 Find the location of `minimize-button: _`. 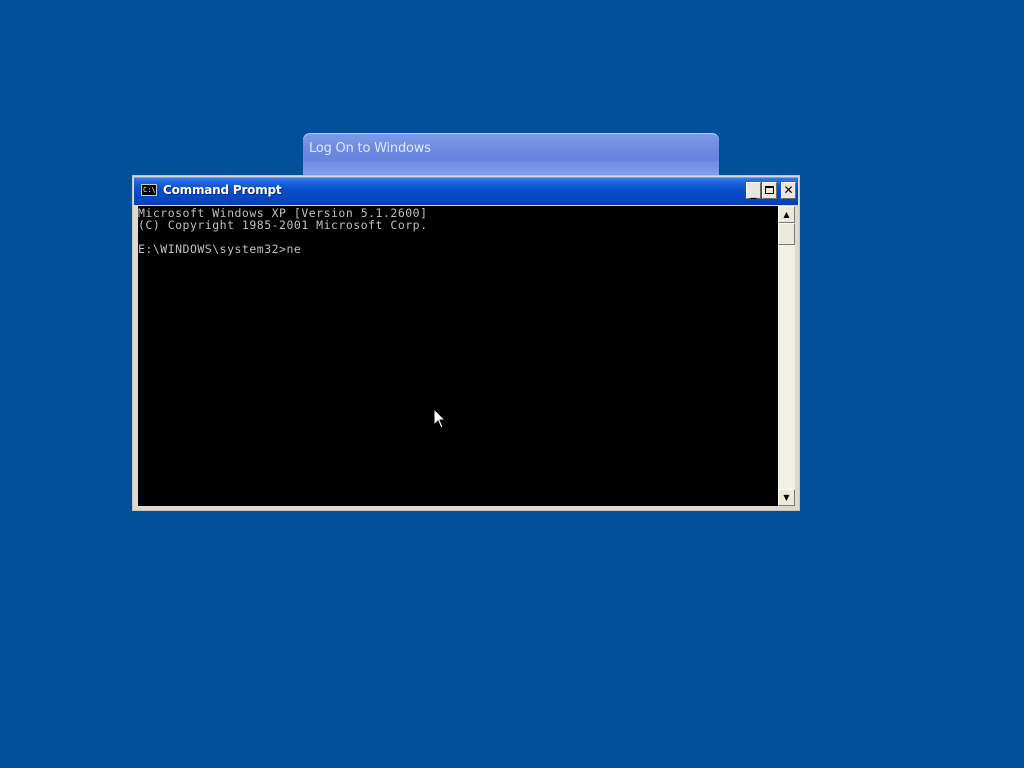

minimize-button: _ is located at coordinates (753, 190).